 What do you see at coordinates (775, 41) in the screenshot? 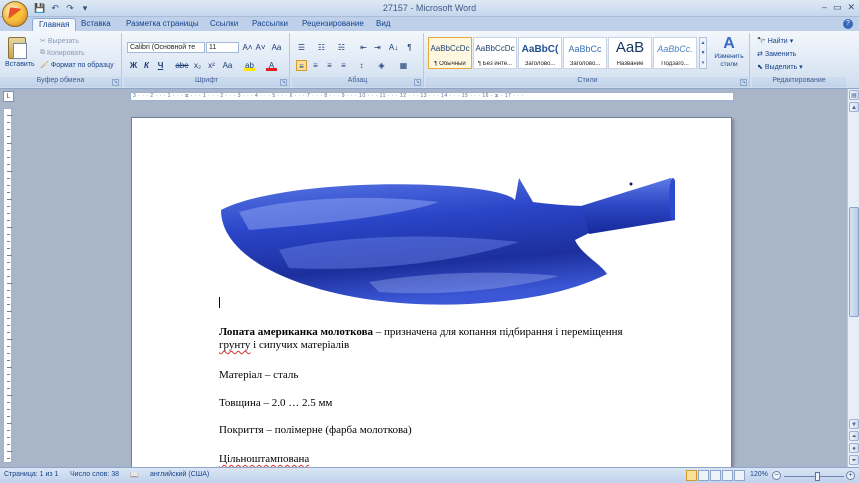
I see `find-button: 🔭 Найти ▾` at bounding box center [775, 41].